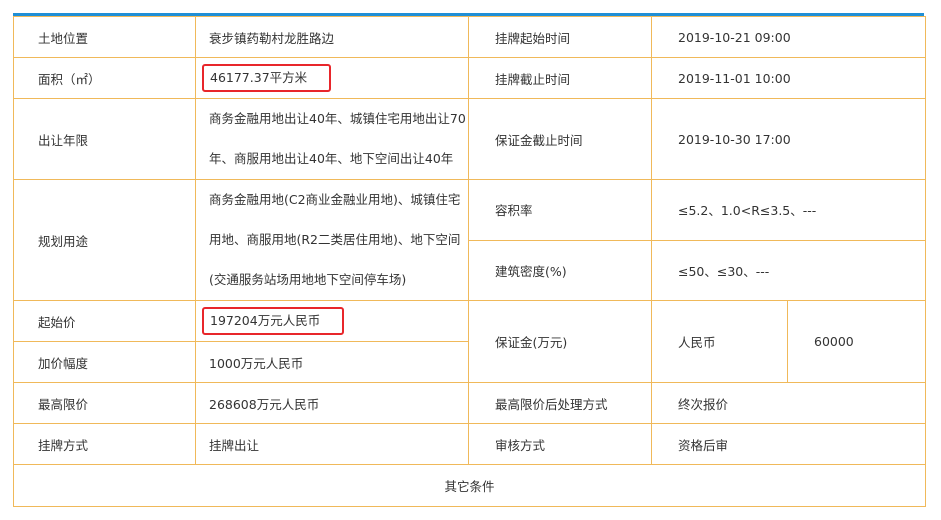 The height and width of the screenshot is (520, 941). Describe the element at coordinates (788, 444) in the screenshot. I see `review-value: 资格后审` at that location.